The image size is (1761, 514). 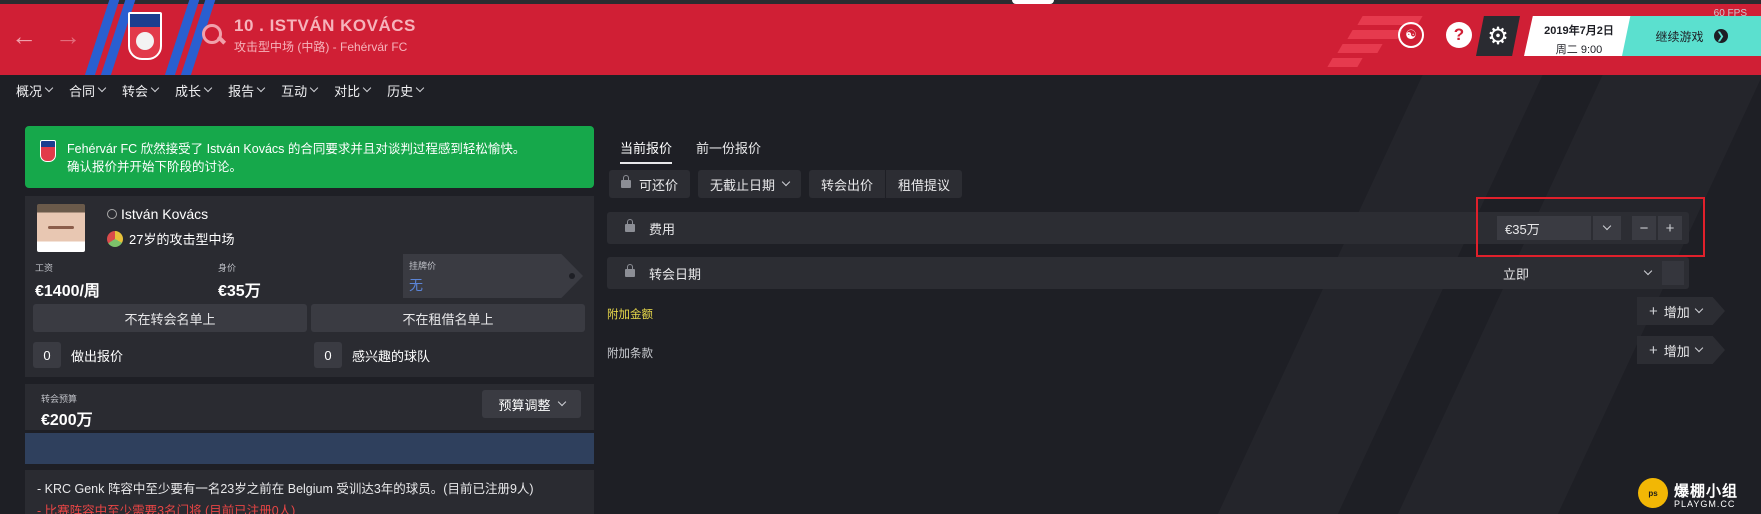 What do you see at coordinates (47, 355) in the screenshot?
I see `offers-count: 0` at bounding box center [47, 355].